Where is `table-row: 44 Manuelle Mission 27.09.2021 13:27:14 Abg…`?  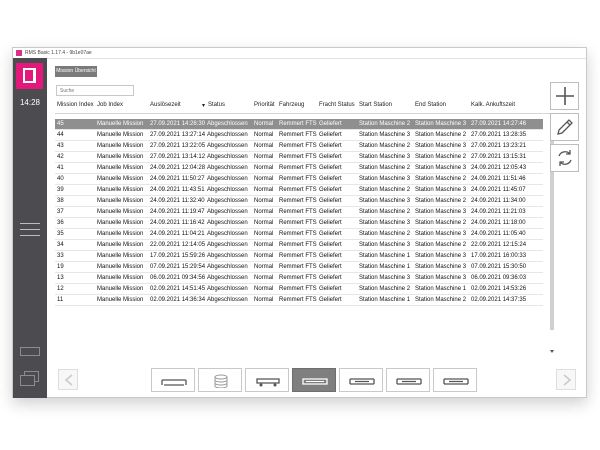
table-row: 44 Manuelle Mission 27.09.2021 13:27:14 Abg… is located at coordinates (299, 135).